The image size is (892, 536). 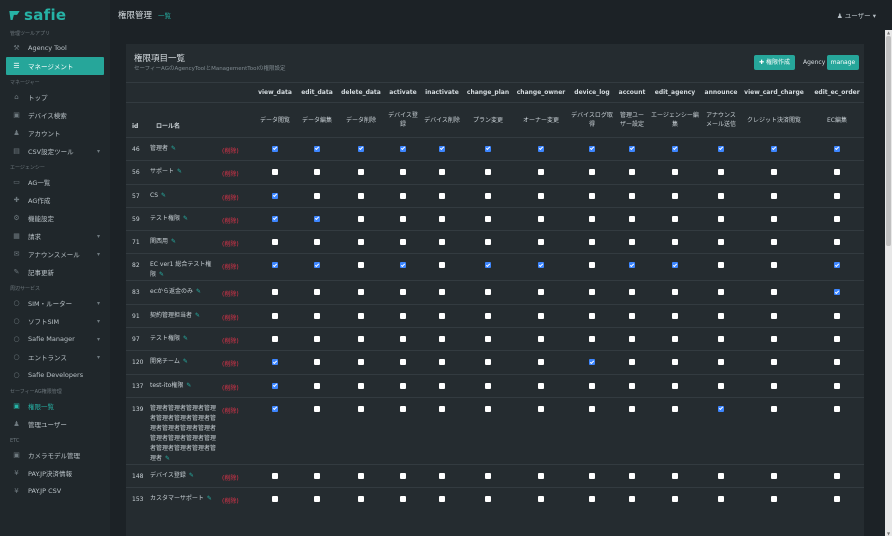 I want to click on sidebar-item: ▣ 権限一覧, so click(x=55, y=406).